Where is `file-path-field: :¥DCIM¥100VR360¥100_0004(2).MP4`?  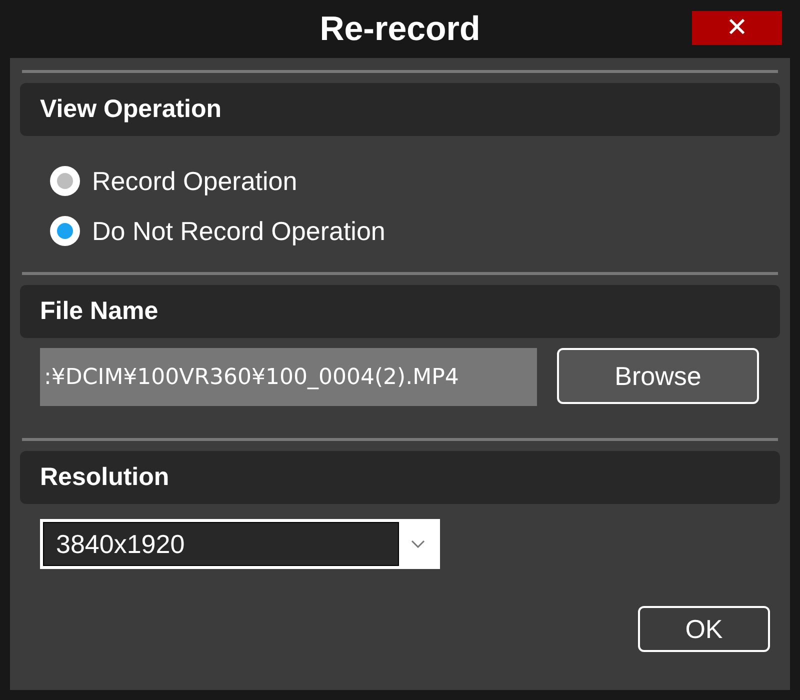
file-path-field: :¥DCIM¥100VR360¥100_0004(2).MP4 is located at coordinates (288, 377).